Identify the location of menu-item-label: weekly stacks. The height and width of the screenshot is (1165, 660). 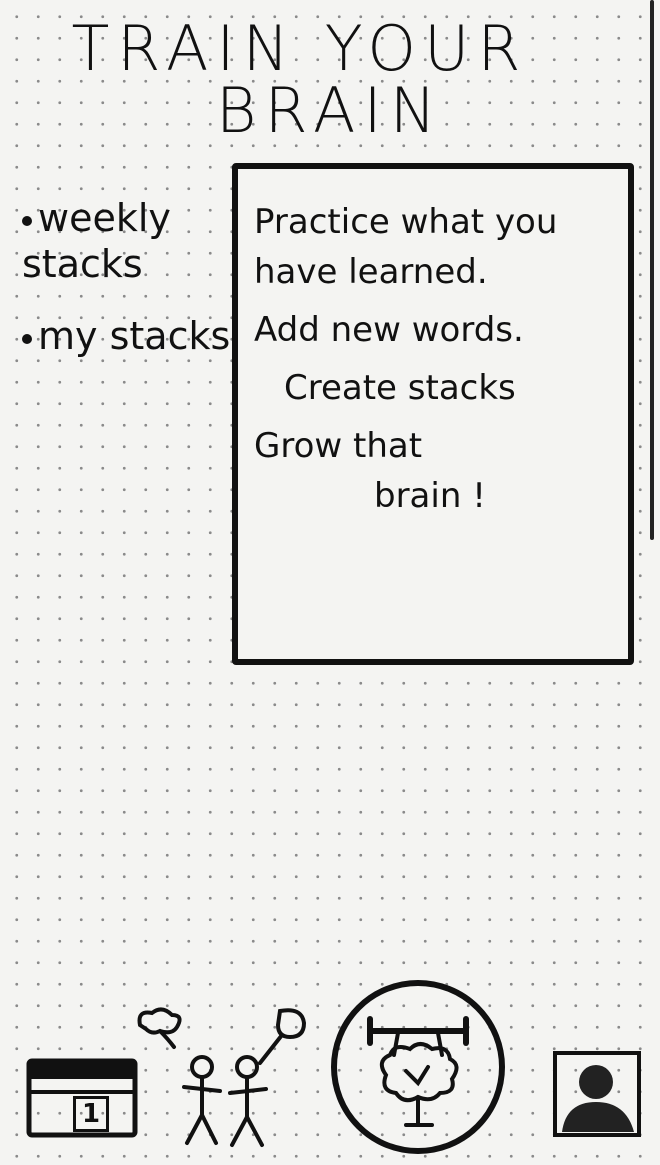
(96, 241).